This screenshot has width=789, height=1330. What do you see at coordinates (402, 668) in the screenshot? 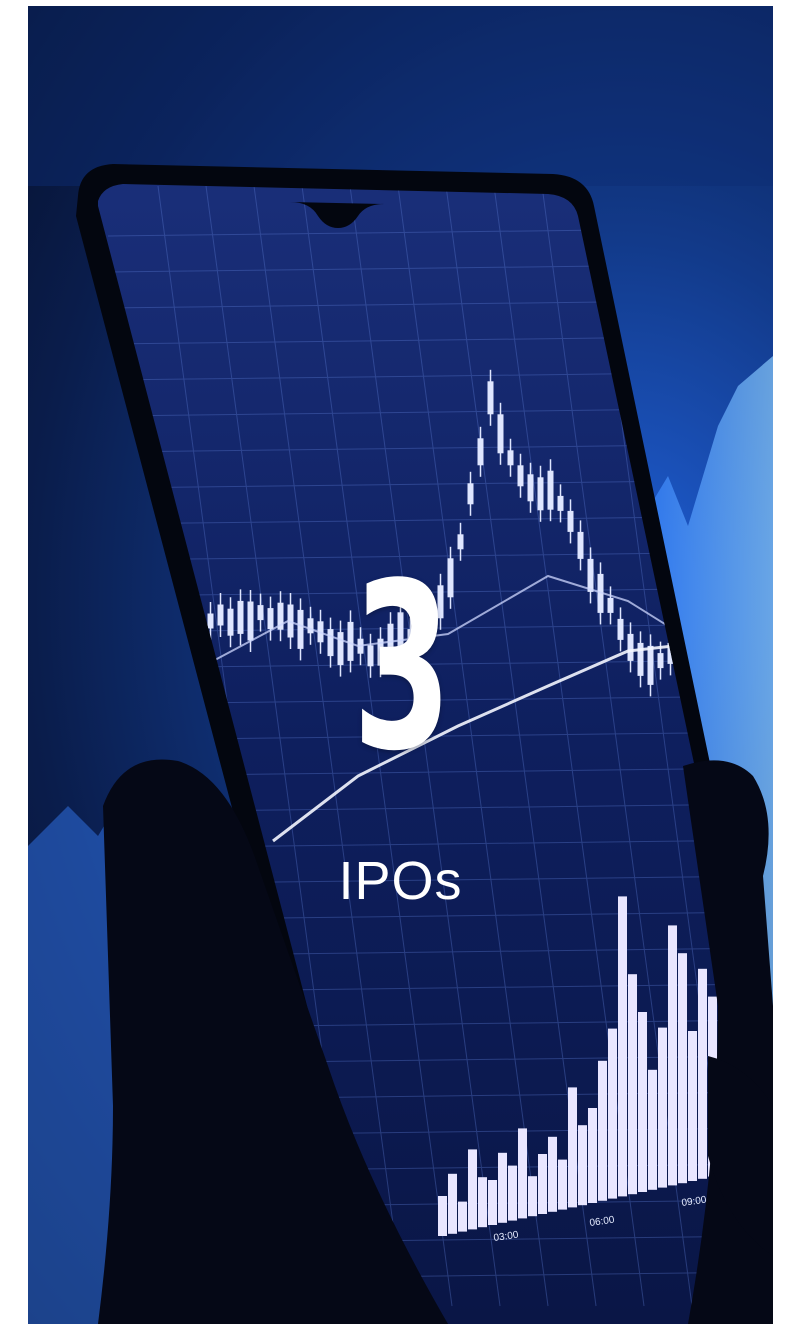
I see `ipo-count: 3` at bounding box center [402, 668].